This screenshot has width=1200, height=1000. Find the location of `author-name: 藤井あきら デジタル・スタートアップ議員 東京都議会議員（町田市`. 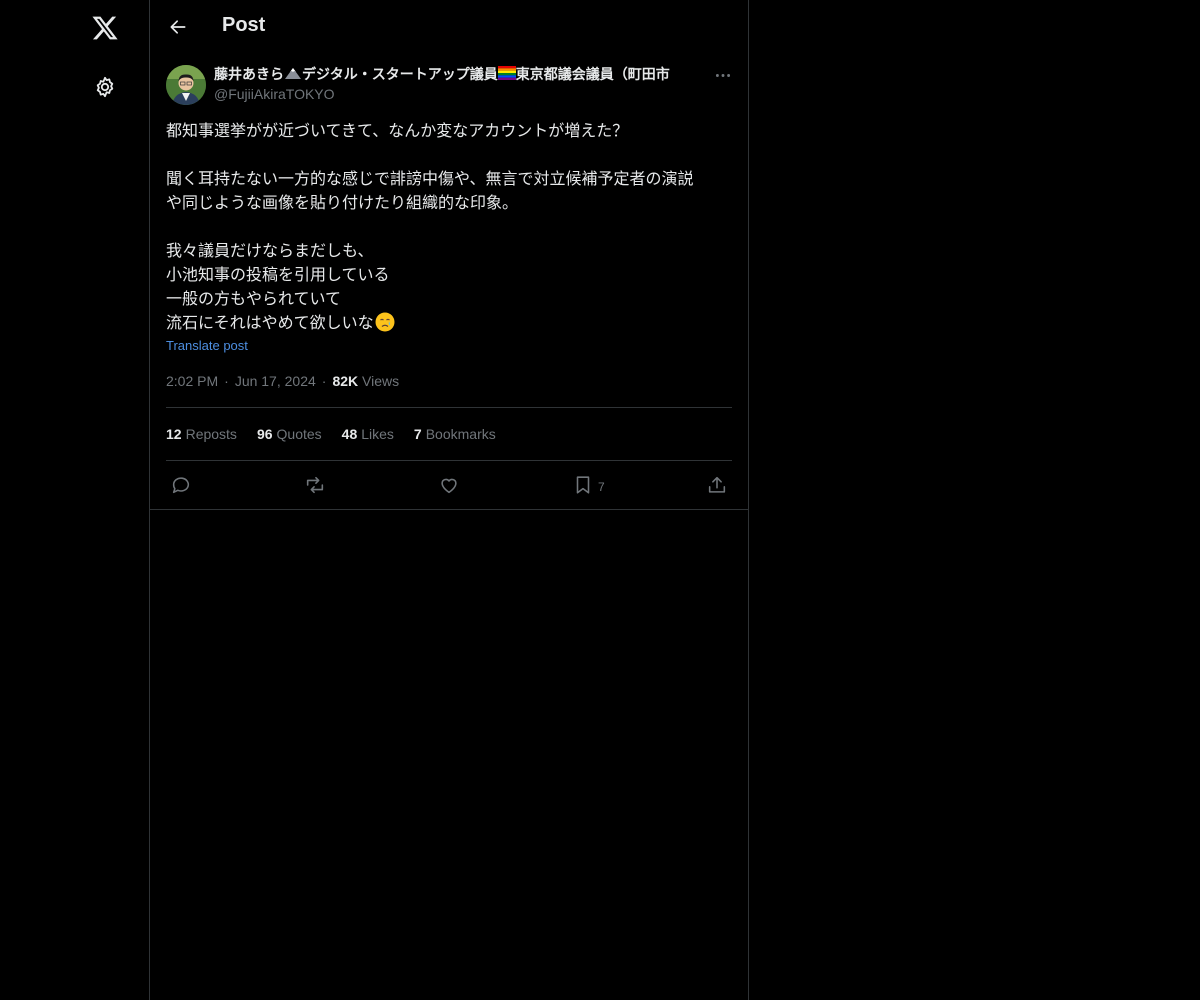

author-name: 藤井あきら デジタル・スタートアップ議員 東京都議会議員（町田市 is located at coordinates (464, 75).